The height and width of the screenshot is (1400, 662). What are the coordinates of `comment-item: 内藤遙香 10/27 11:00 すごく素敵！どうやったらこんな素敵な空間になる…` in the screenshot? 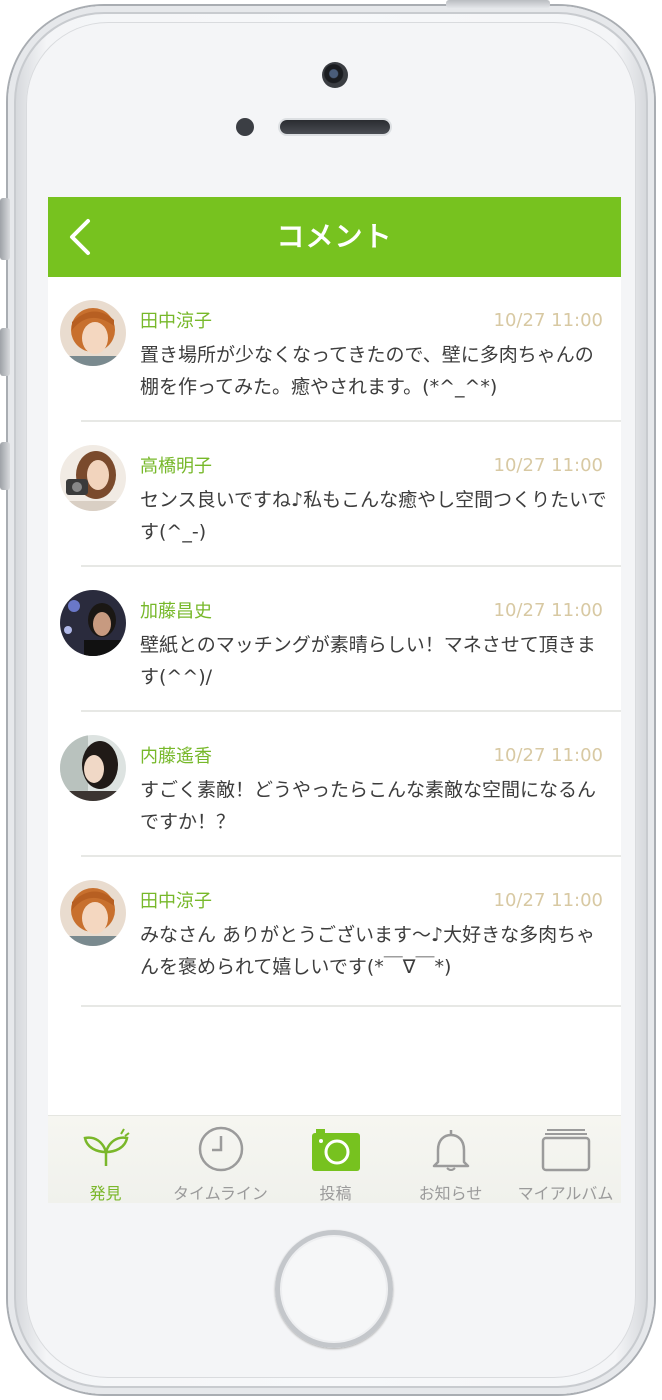 It's located at (334, 784).